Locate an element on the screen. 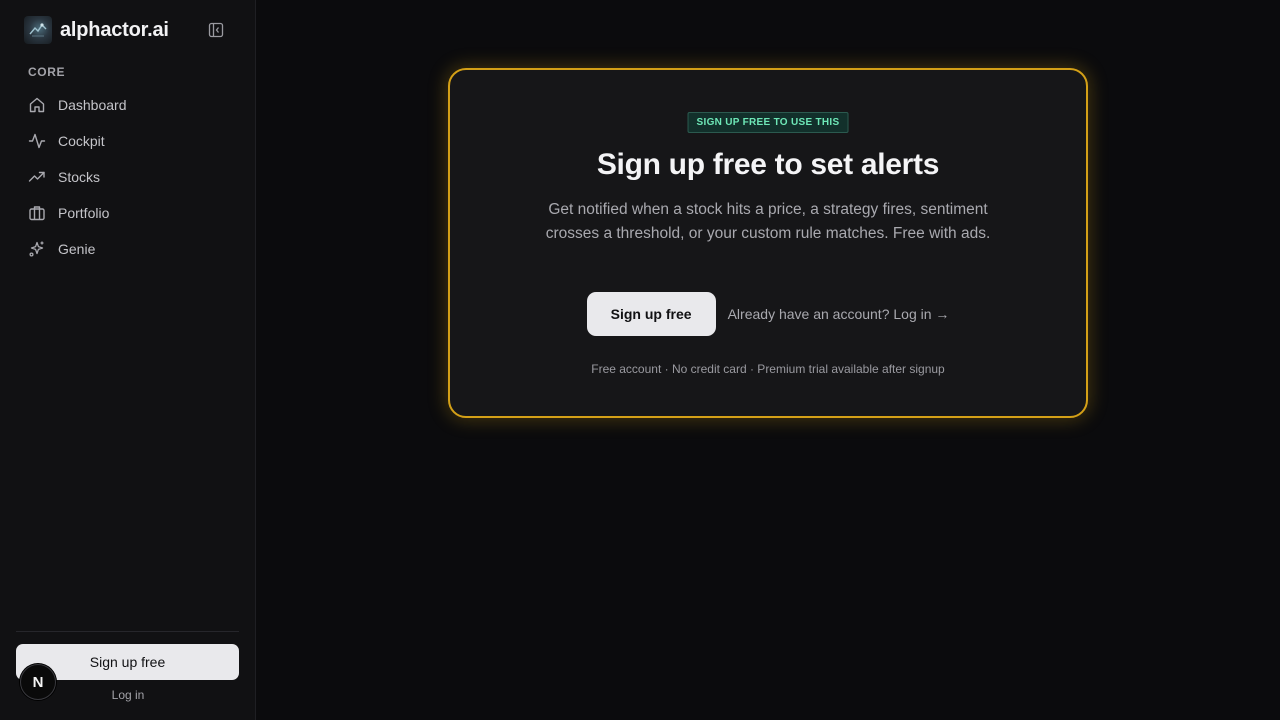  briefcase-icon is located at coordinates (37, 213).